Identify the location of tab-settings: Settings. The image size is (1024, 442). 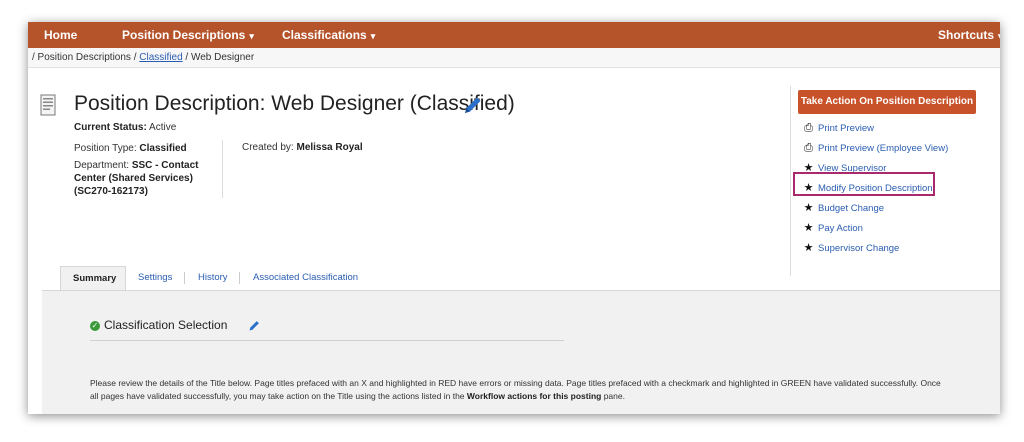
(155, 278).